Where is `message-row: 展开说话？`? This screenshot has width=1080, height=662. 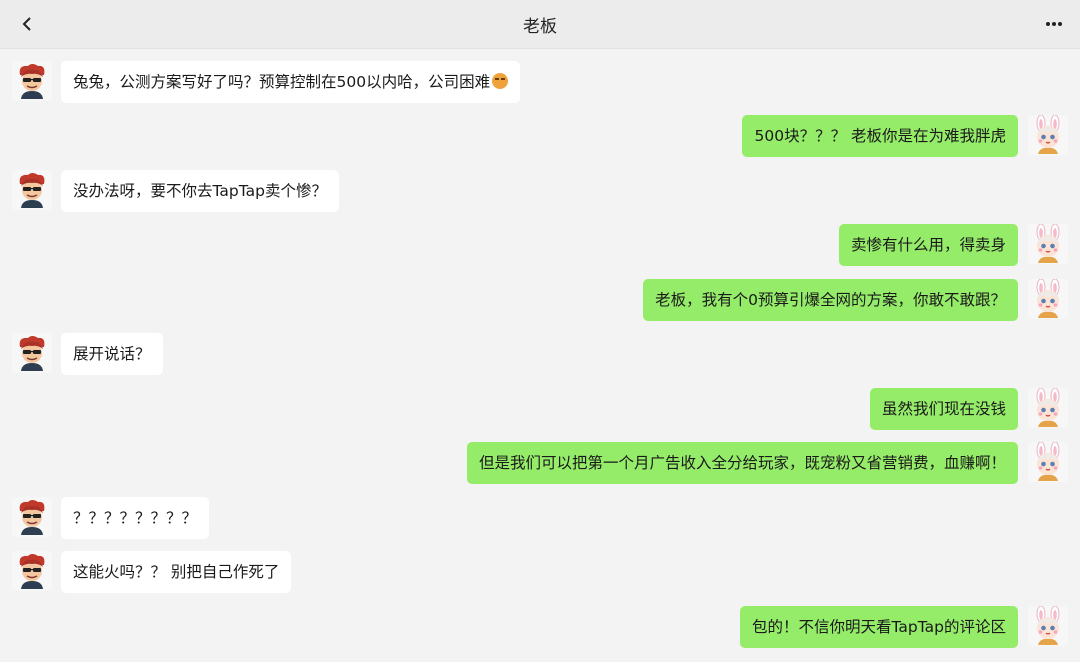
message-row: 展开说话？ is located at coordinates (540, 354).